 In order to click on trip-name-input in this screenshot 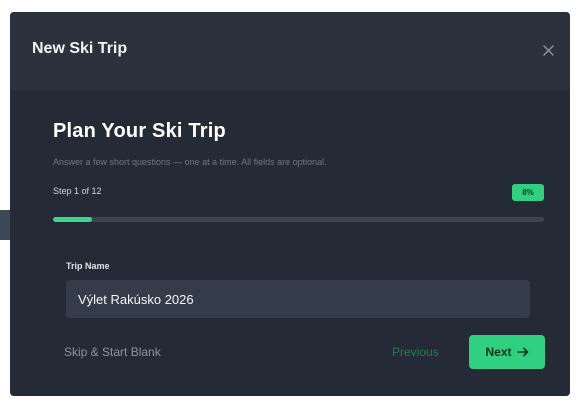, I will do `click(298, 299)`.